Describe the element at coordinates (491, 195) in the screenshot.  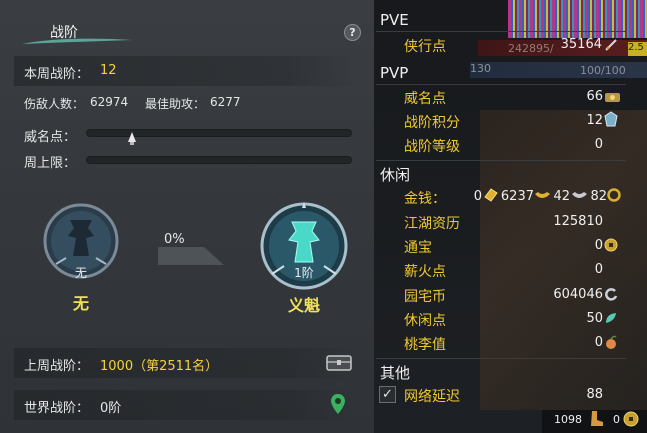
I see `gold-brick-icon` at that location.